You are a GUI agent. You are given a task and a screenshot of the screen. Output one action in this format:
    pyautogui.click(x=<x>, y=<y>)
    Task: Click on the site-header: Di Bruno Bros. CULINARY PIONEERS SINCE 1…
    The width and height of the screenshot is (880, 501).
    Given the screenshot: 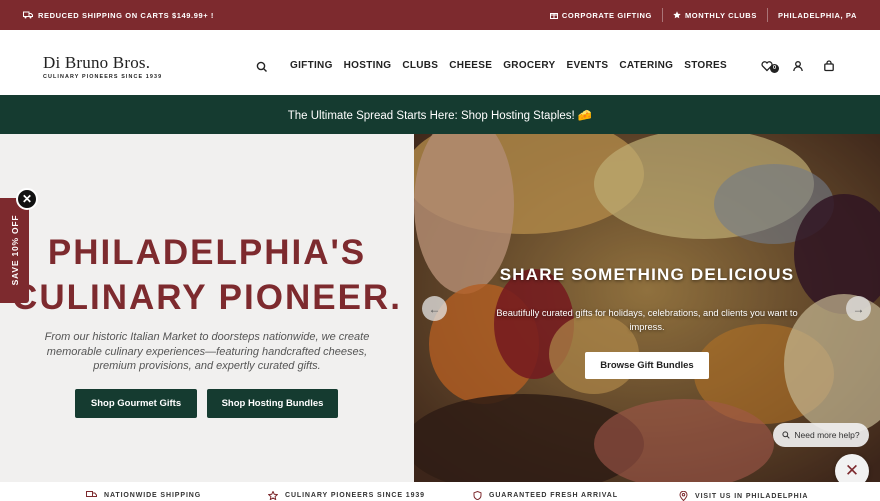 What is the action you would take?
    pyautogui.click(x=440, y=62)
    